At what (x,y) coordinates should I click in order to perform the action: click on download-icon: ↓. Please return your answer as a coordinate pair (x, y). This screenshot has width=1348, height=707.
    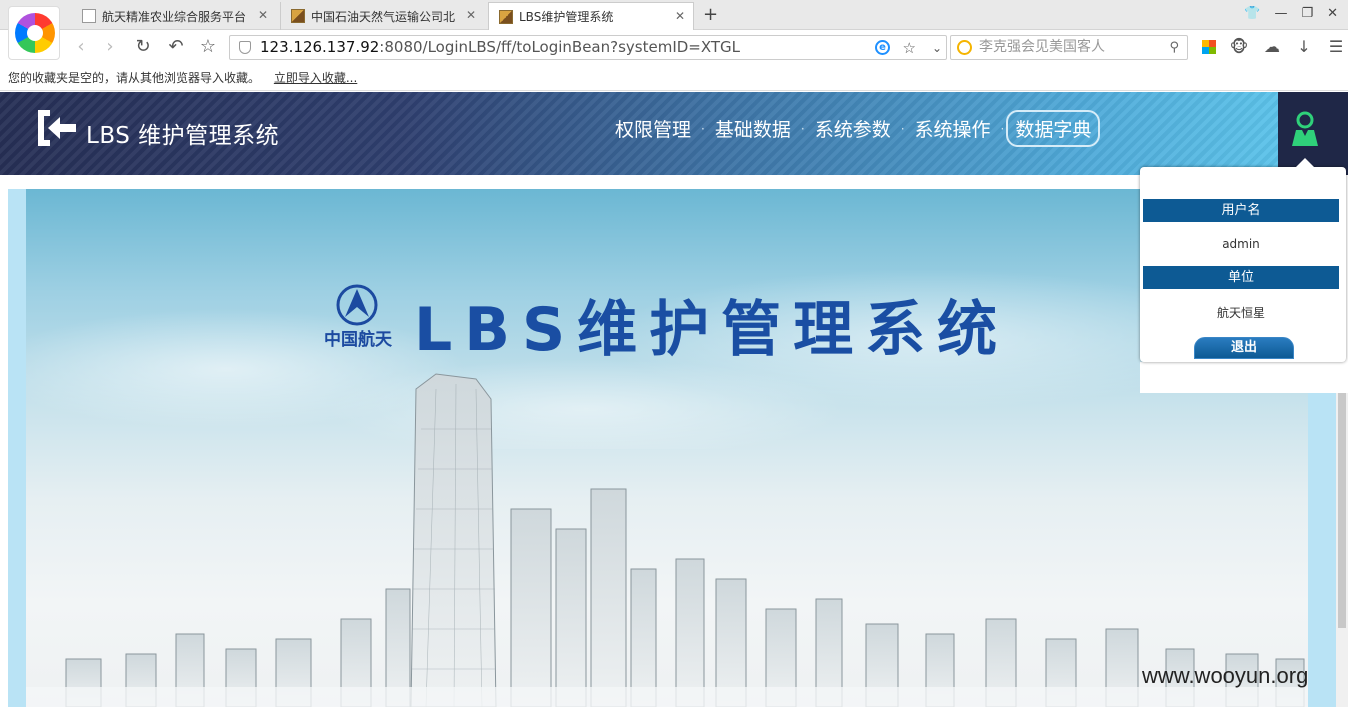
    Looking at the image, I should click on (1304, 46).